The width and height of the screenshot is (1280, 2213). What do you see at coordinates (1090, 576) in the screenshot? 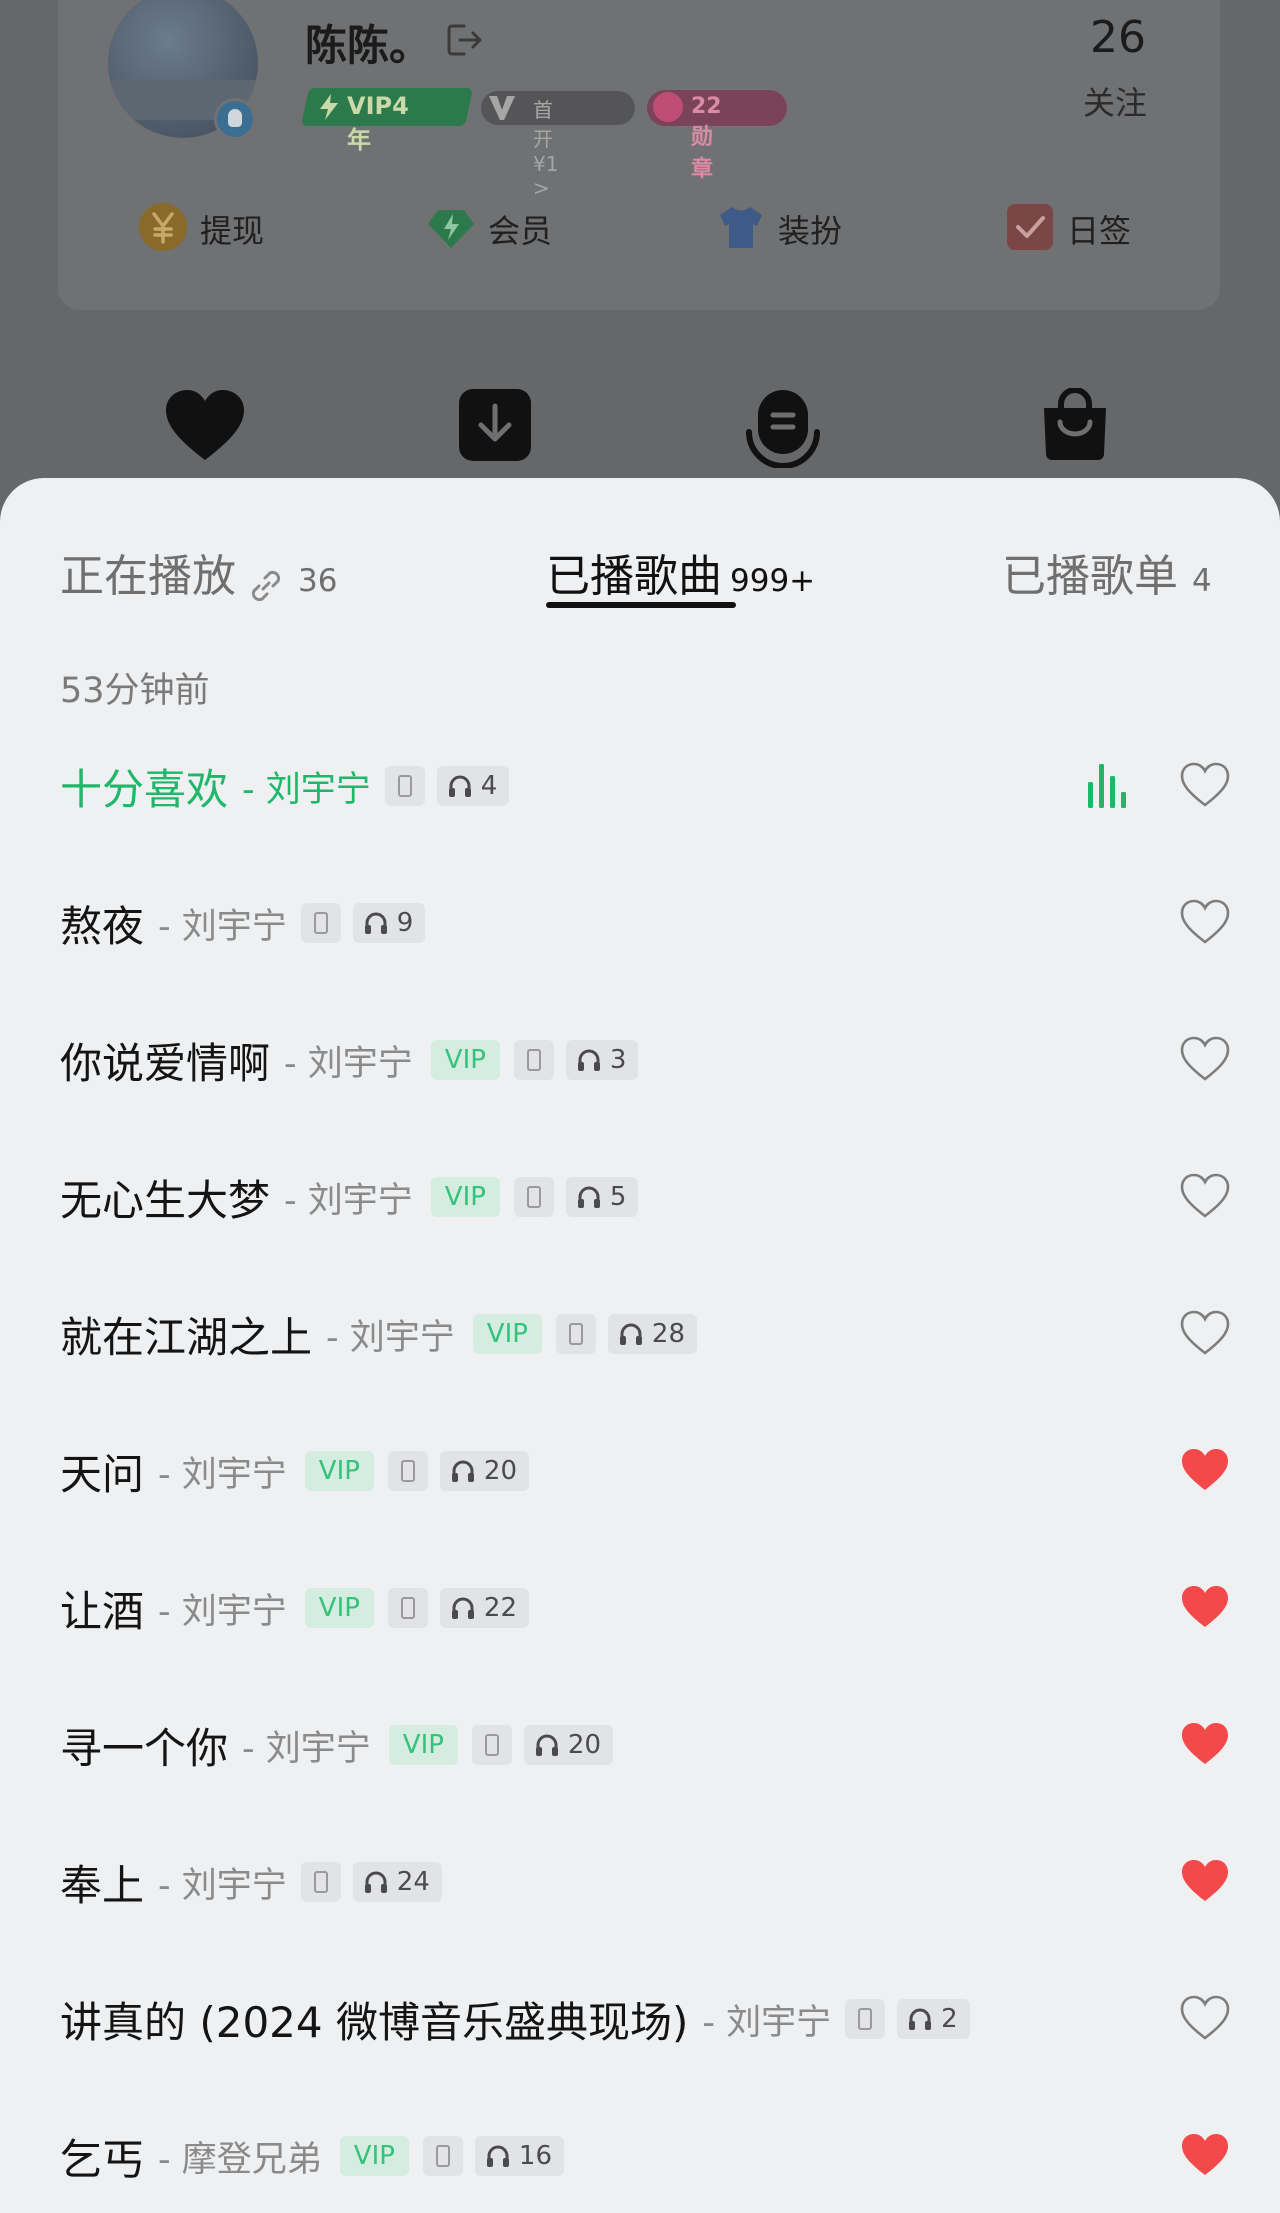
I see `tab-label: 已播歌单` at bounding box center [1090, 576].